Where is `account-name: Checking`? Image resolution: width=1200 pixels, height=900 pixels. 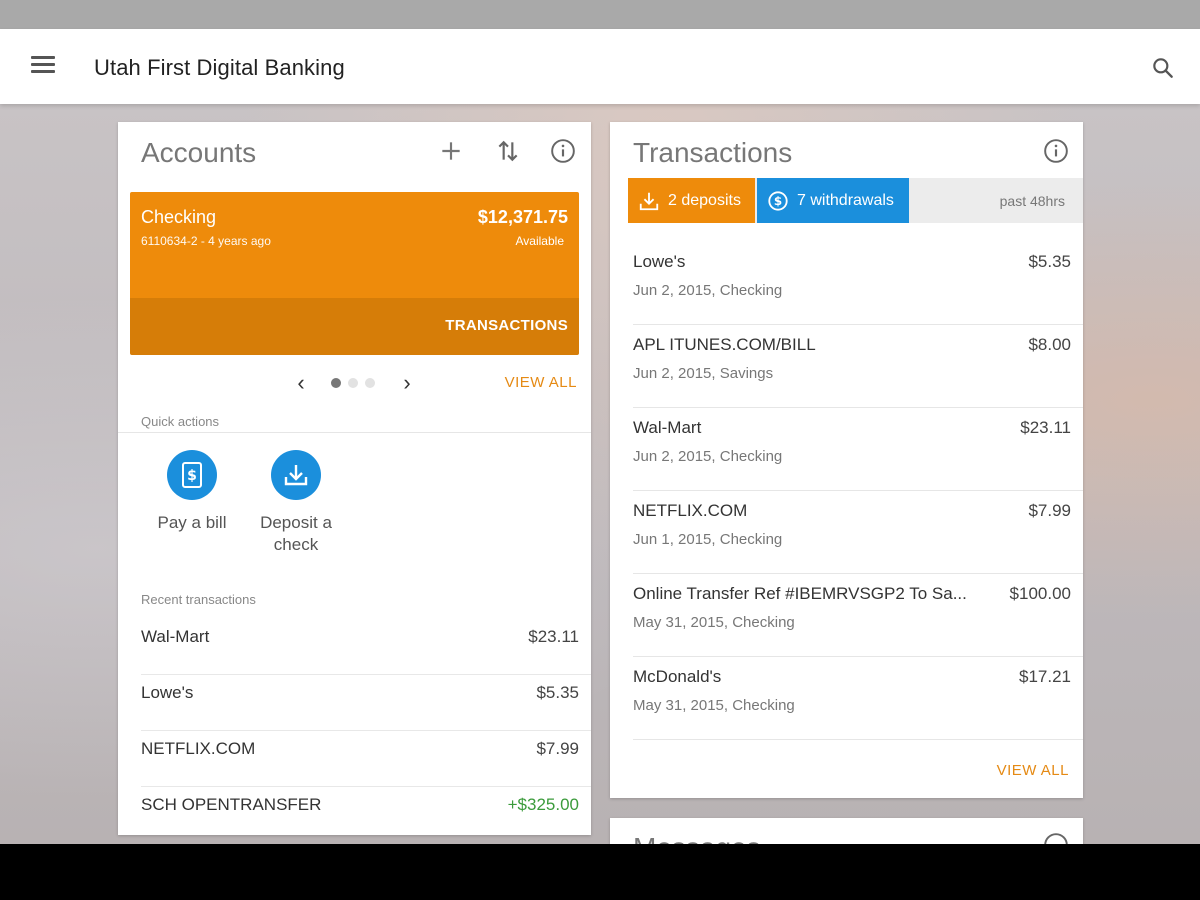
account-name: Checking is located at coordinates (179, 217).